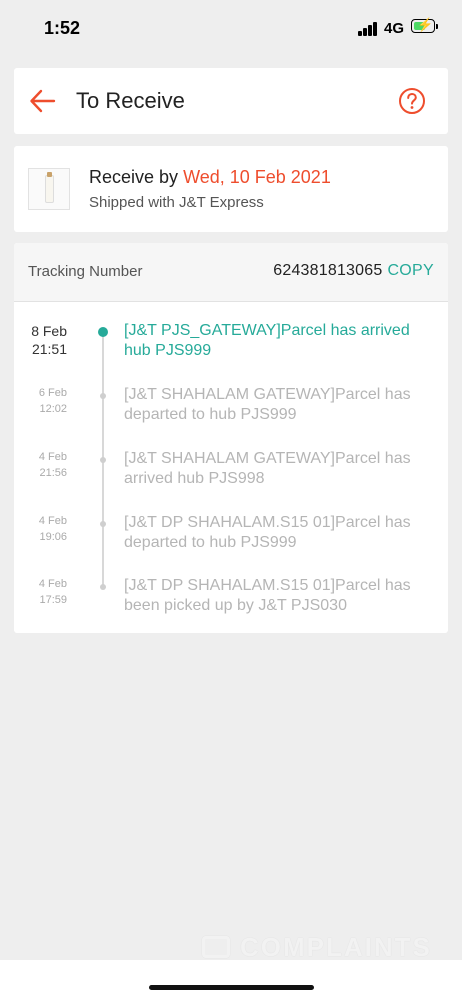 This screenshot has height=1000, width=462. Describe the element at coordinates (176, 202) in the screenshot. I see `courier-info: Shipped with J&T Express` at that location.